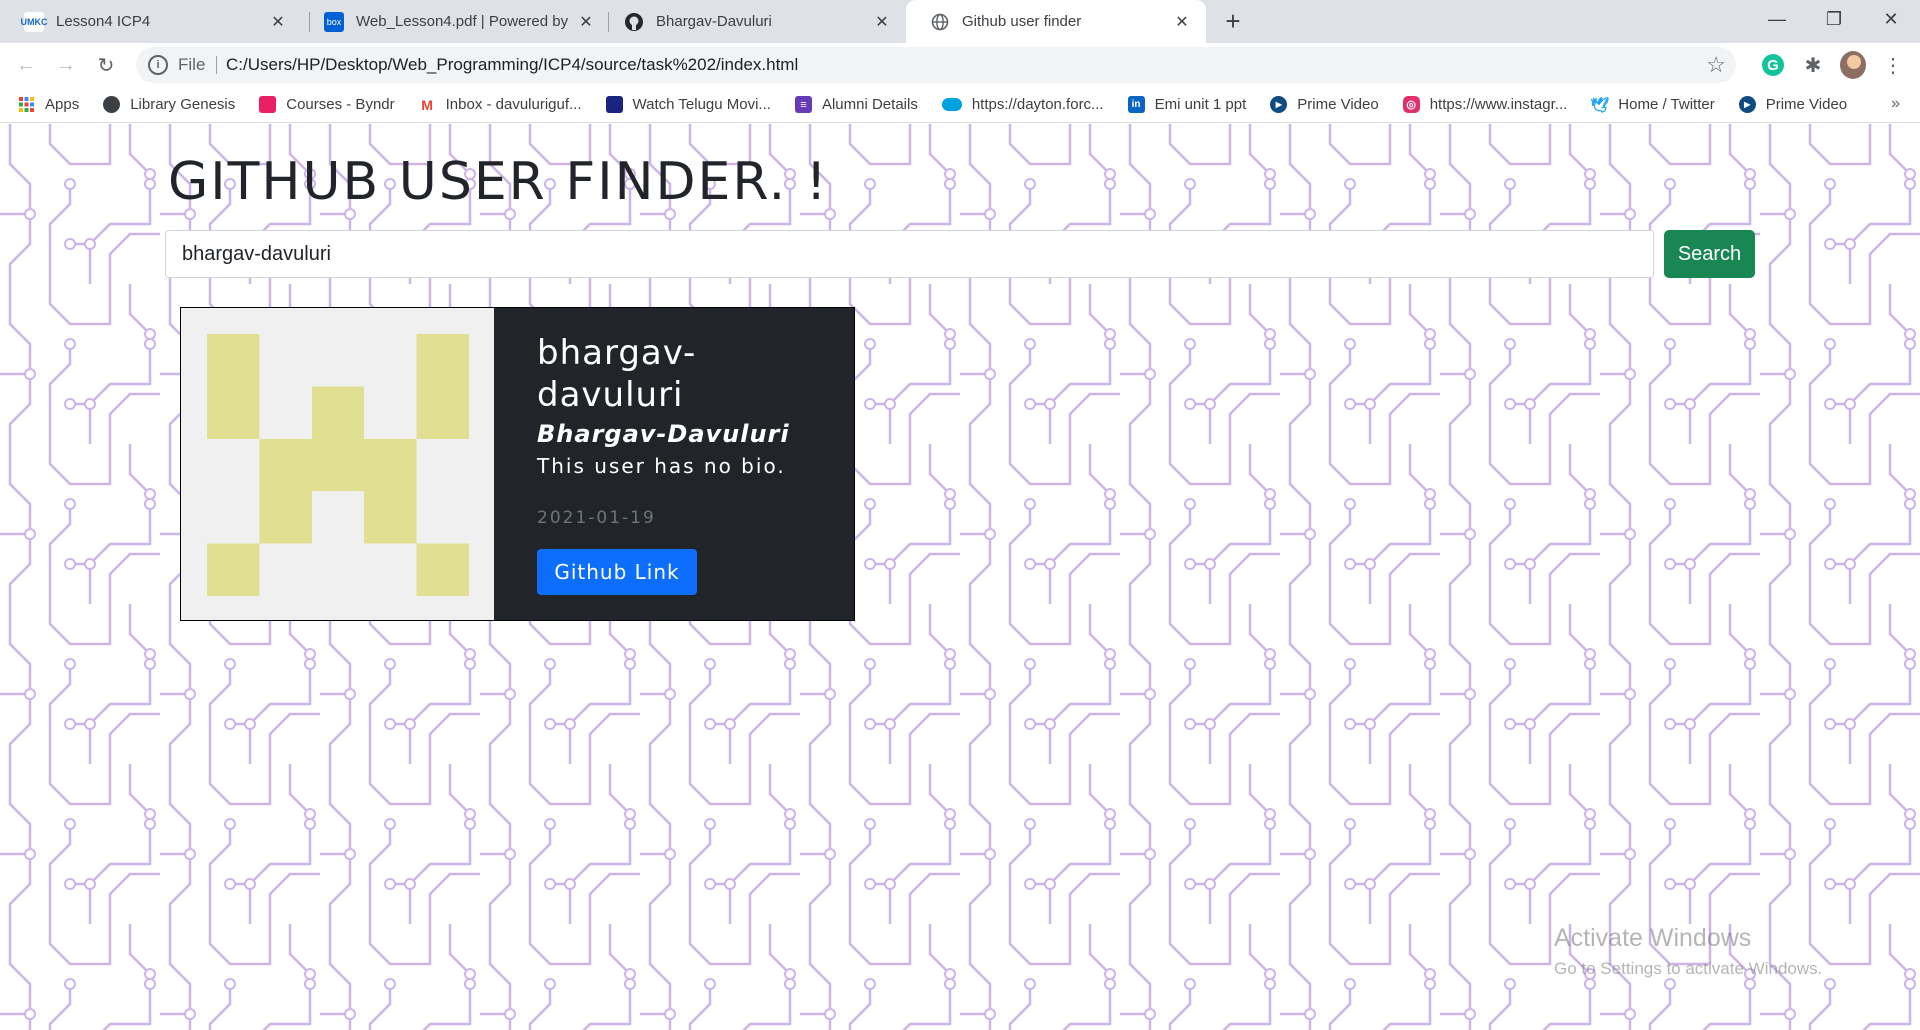  What do you see at coordinates (663, 434) in the screenshot?
I see `user-name: Bhargav-Davuluri` at bounding box center [663, 434].